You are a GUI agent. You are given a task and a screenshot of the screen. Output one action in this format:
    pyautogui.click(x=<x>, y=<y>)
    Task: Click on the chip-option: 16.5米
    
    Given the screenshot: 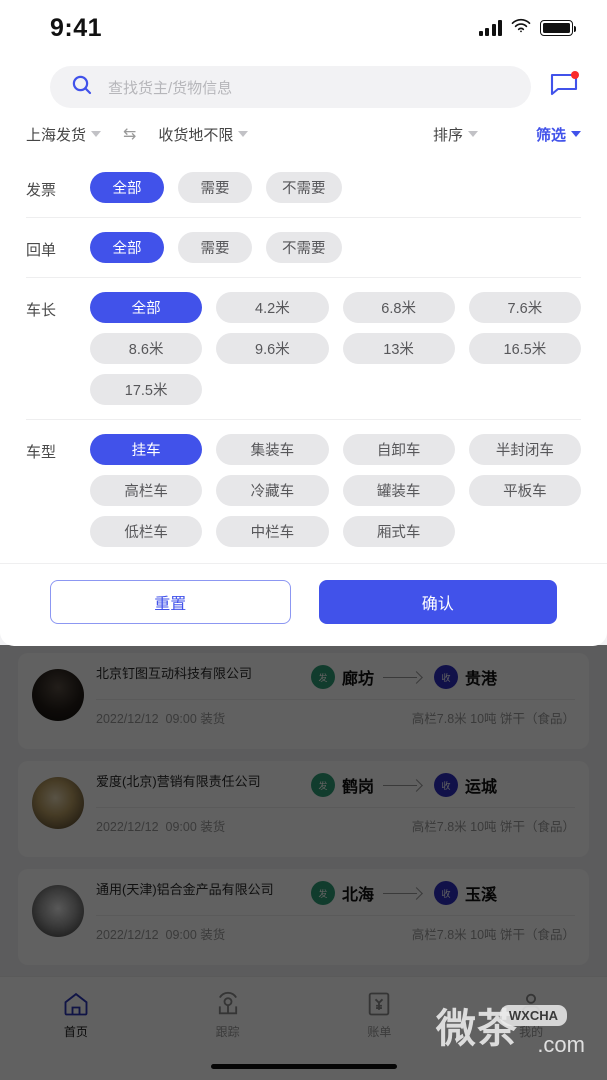 What is the action you would take?
    pyautogui.click(x=524, y=348)
    